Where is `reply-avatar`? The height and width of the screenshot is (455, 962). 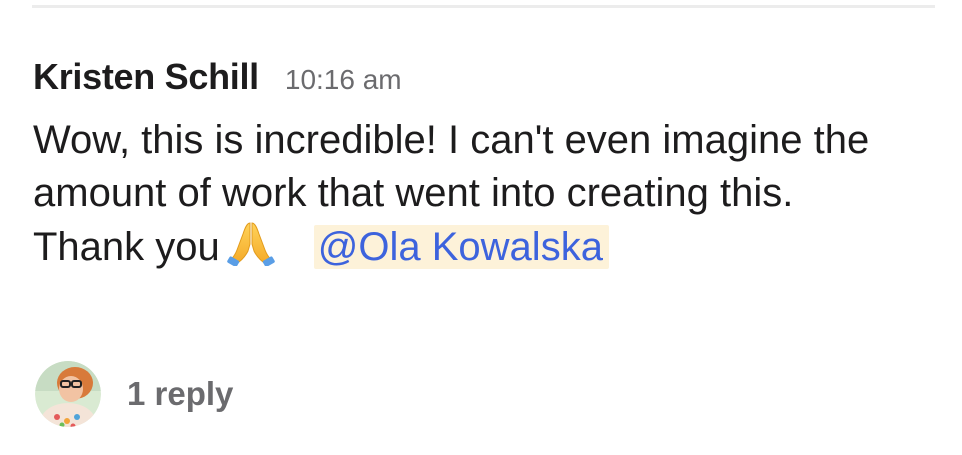 reply-avatar is located at coordinates (68, 394).